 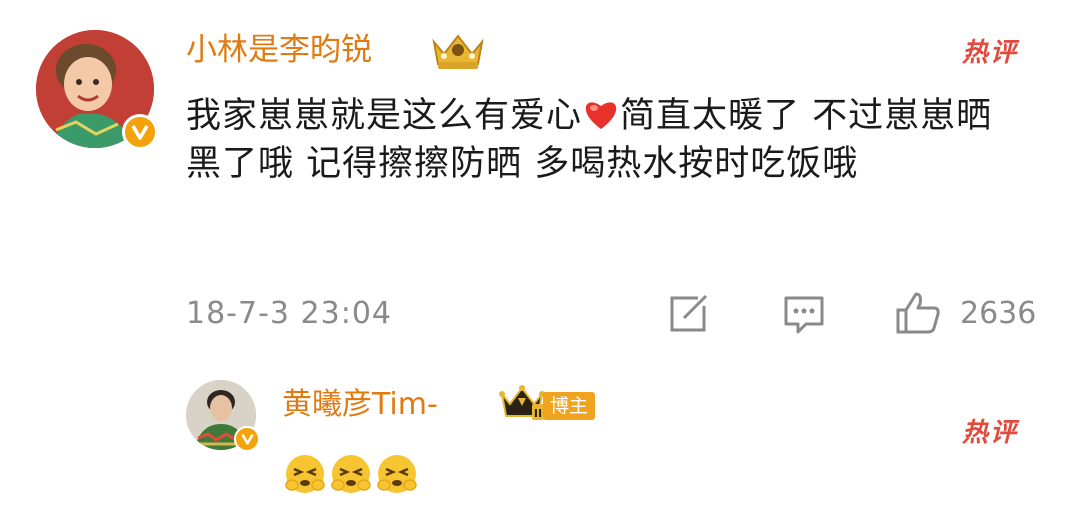 What do you see at coordinates (990, 433) in the screenshot?
I see `reply-hot-comment-label: 热评` at bounding box center [990, 433].